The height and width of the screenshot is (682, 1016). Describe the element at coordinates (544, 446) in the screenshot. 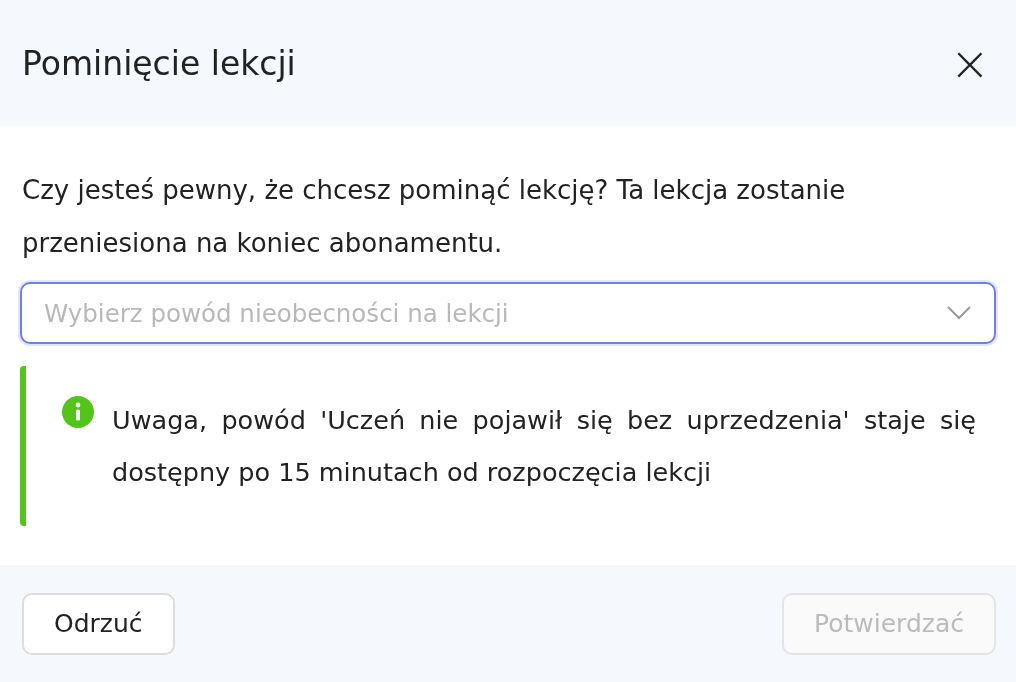

I see `notice-text: Uwaga, powód 'Uczeń nie pojawił się bez uprzedzenia' staje się dostępny po 15 minutach od rozpoczęcia lekcji` at that location.